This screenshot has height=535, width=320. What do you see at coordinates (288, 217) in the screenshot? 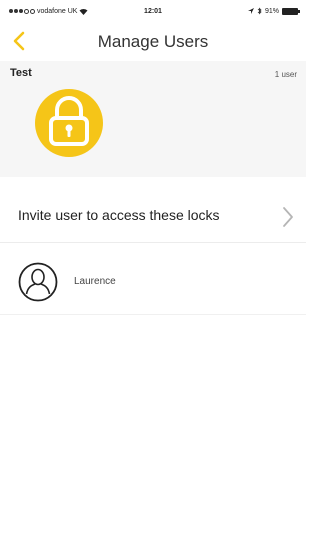
I see `chevron-right-icon` at bounding box center [288, 217].